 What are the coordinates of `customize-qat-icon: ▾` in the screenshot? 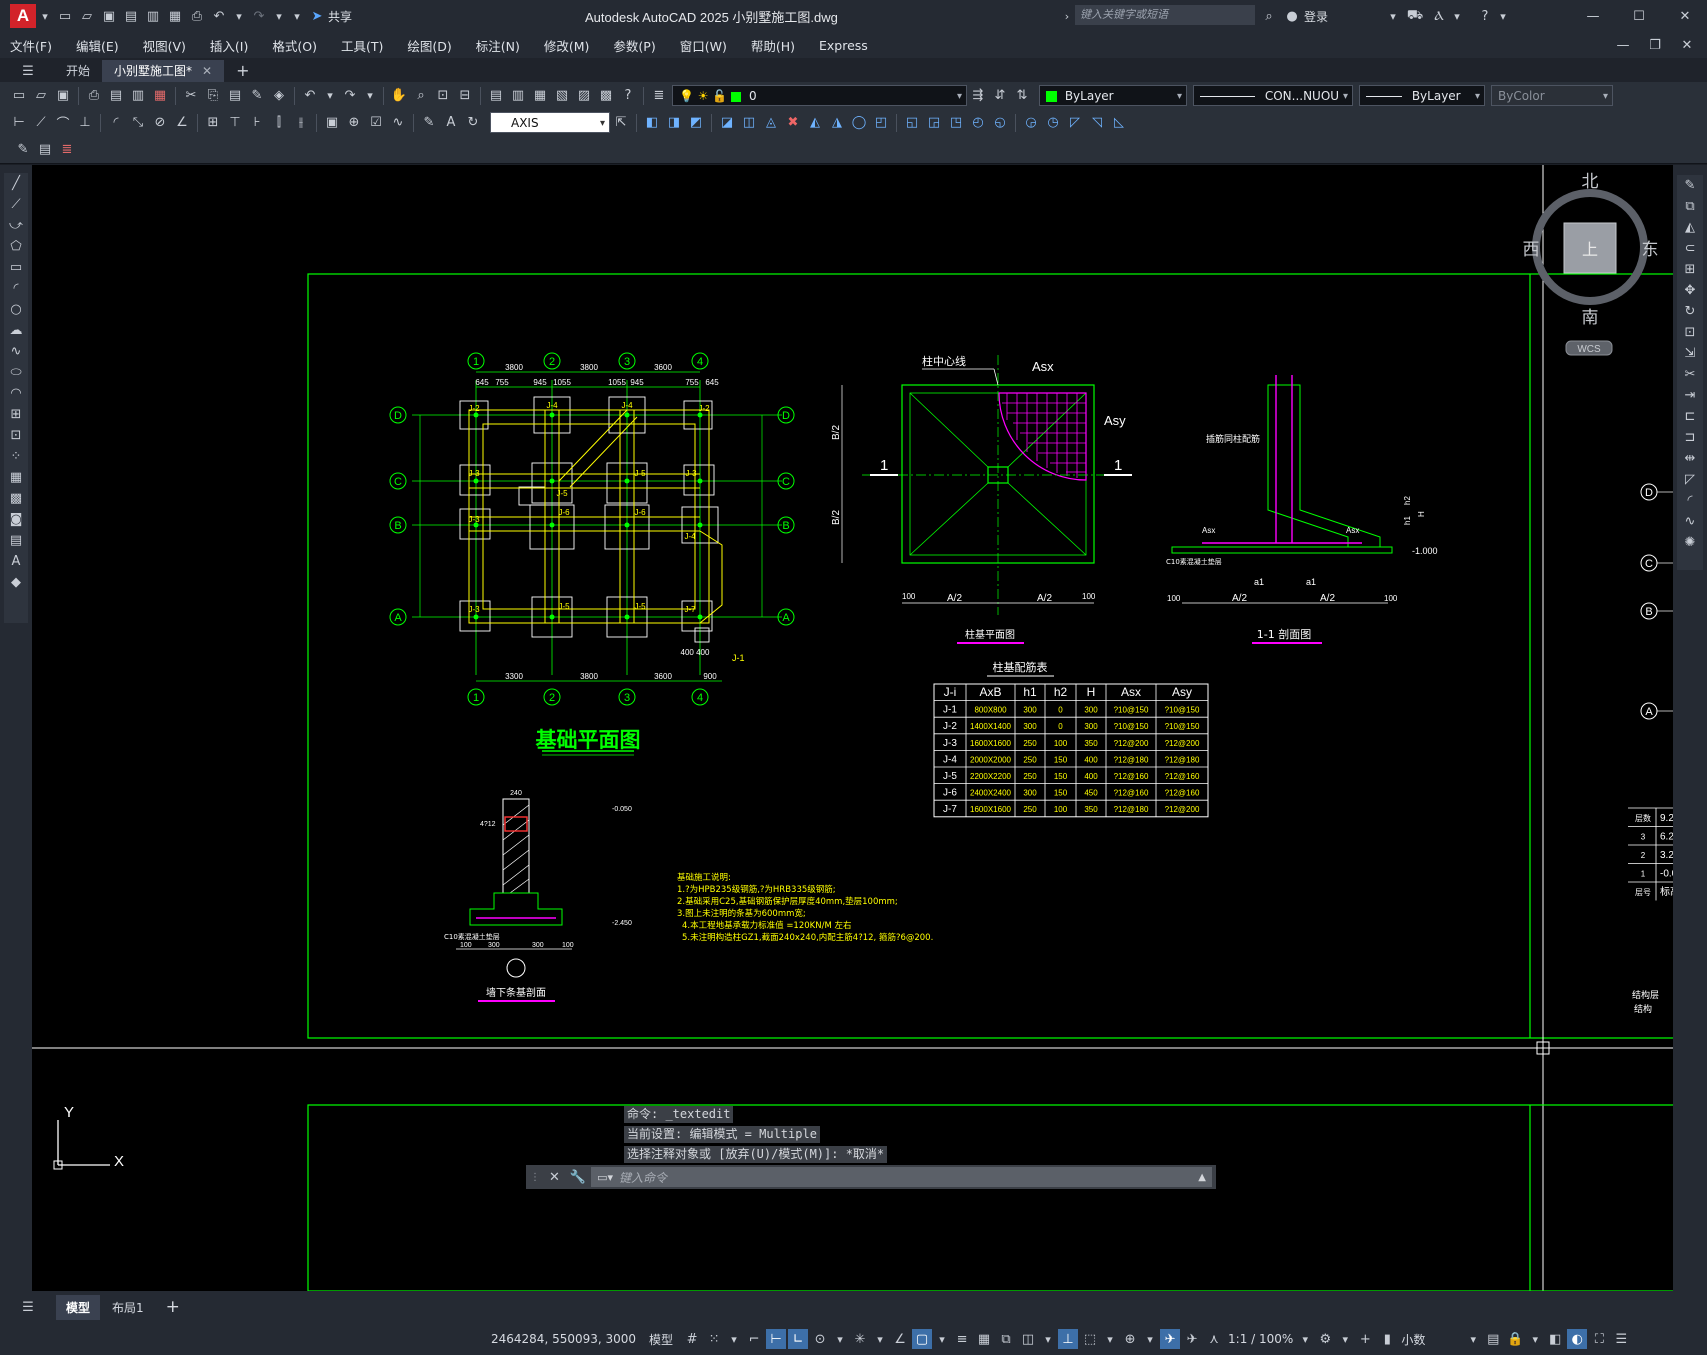 It's located at (297, 16).